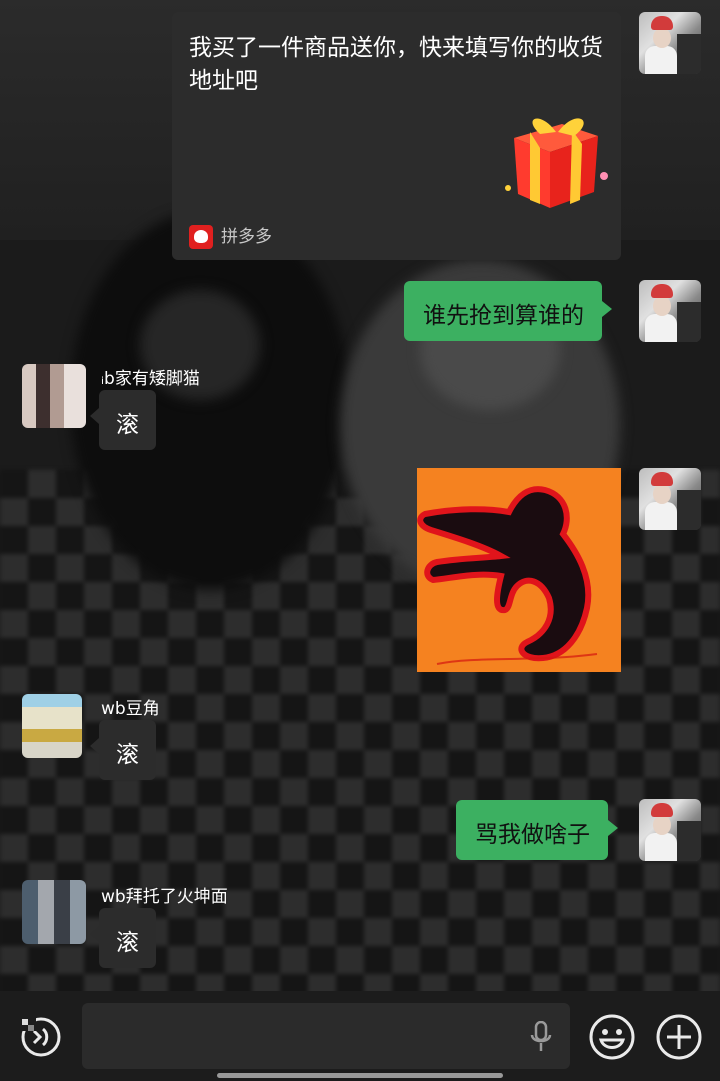 The height and width of the screenshot is (1081, 720). Describe the element at coordinates (246, 237) in the screenshot. I see `card-source-label: 拼多多` at that location.